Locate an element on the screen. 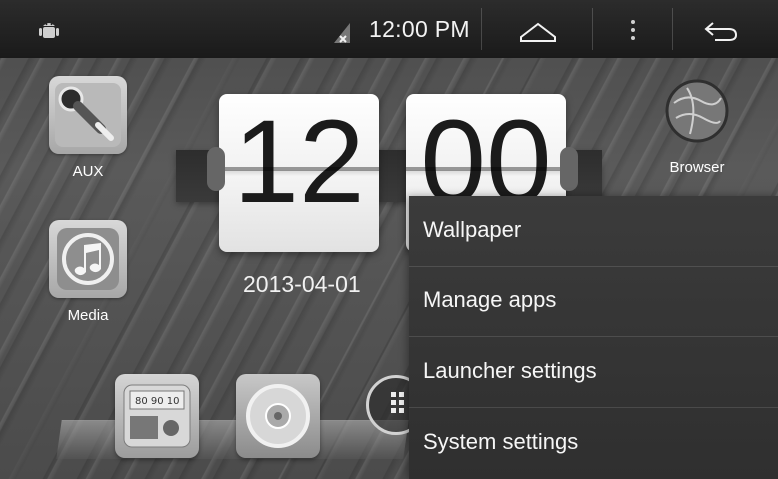 This screenshot has width=778, height=479. home-icon is located at coordinates (538, 32).